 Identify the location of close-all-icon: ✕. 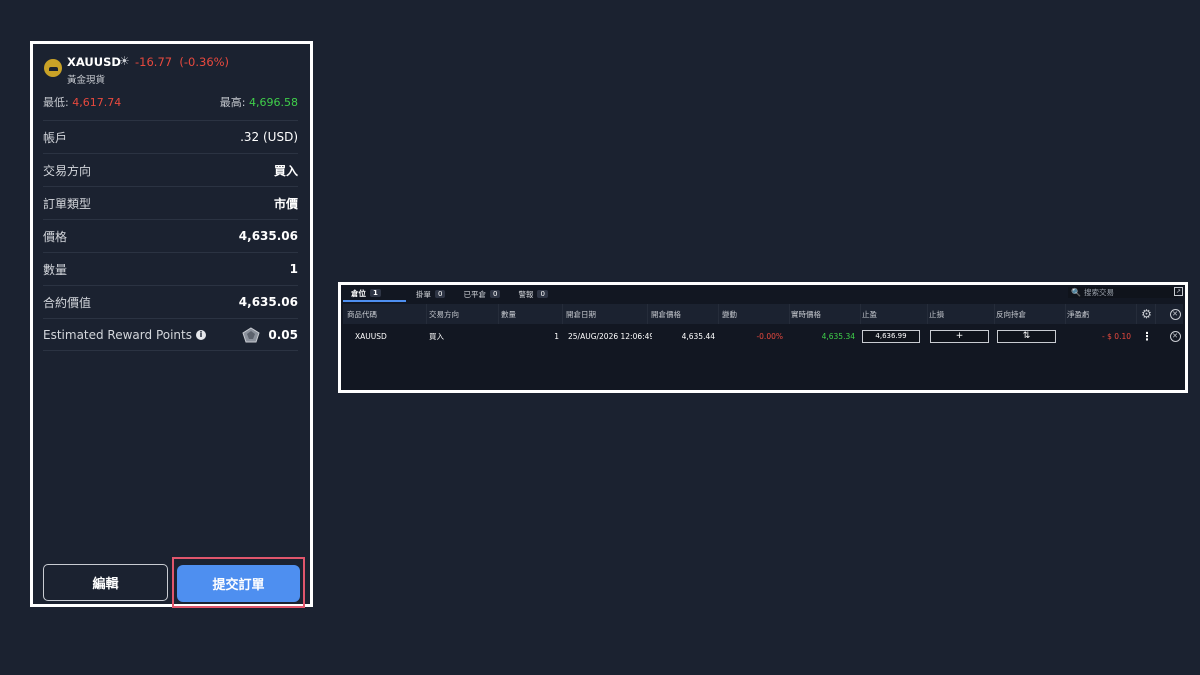
(1175, 314).